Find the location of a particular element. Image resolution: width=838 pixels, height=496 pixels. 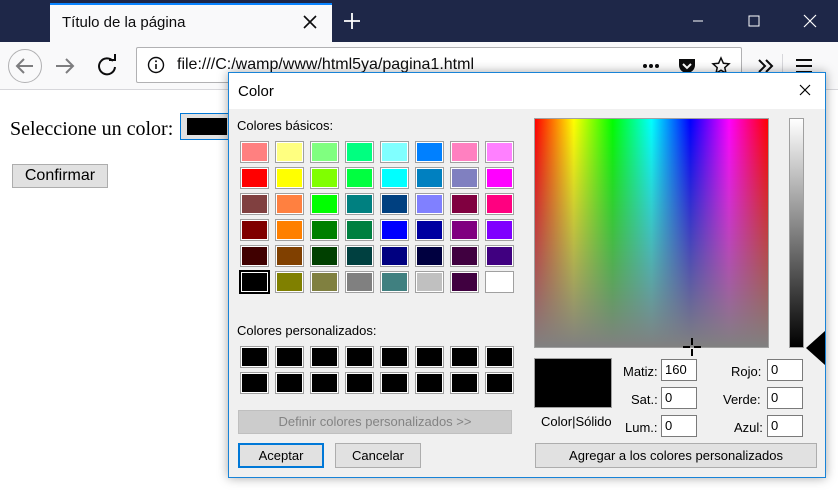

accept-button: Aceptar is located at coordinates (281, 455).